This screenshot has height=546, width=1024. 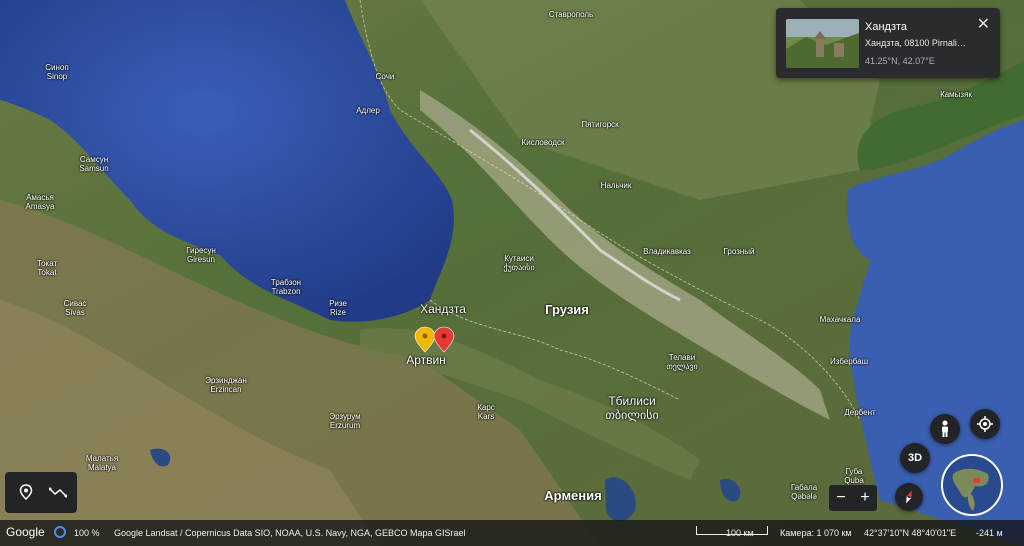 I want to click on measure-path-icon, so click(x=58, y=492).